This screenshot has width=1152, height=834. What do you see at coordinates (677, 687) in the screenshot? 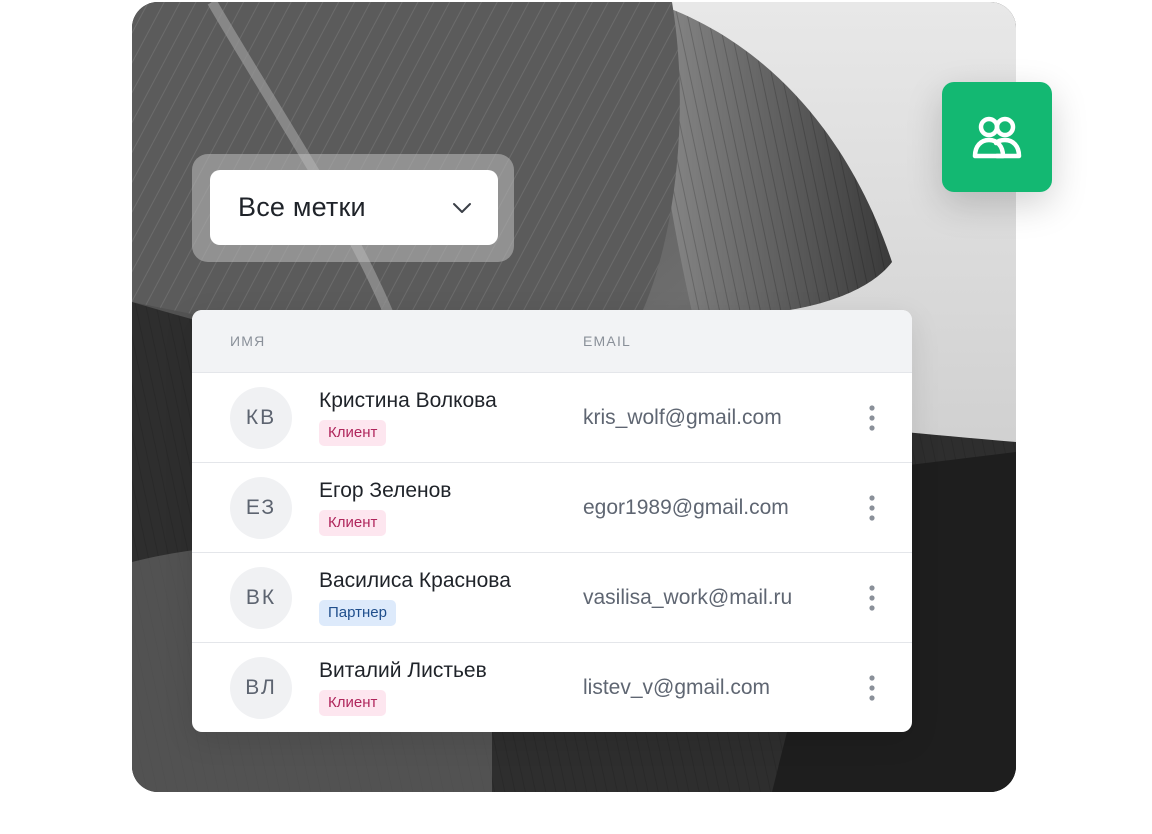
I see `contact-email: listev_v@gmail.com` at bounding box center [677, 687].